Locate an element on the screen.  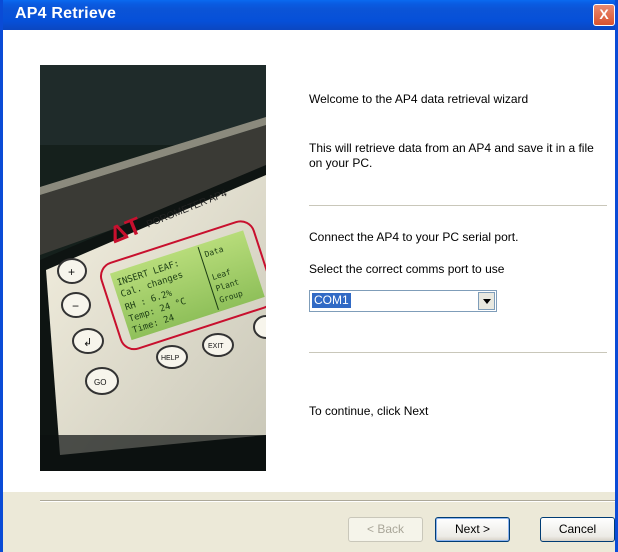
continue-text: To continue, click Next is located at coordinates (369, 411).